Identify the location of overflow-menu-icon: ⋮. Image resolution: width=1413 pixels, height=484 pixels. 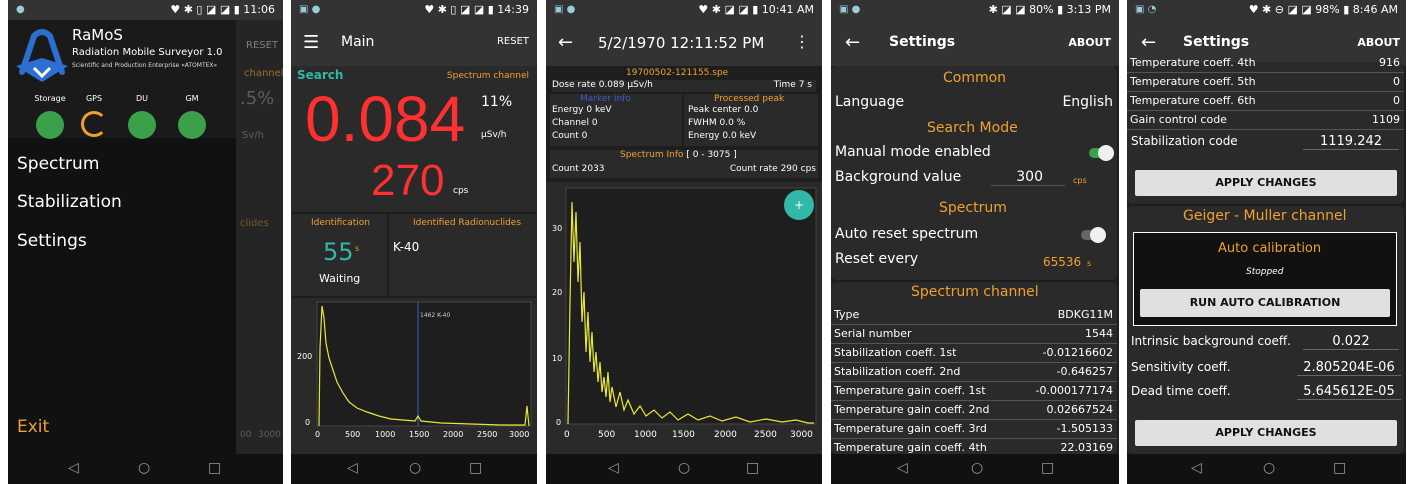
(802, 41).